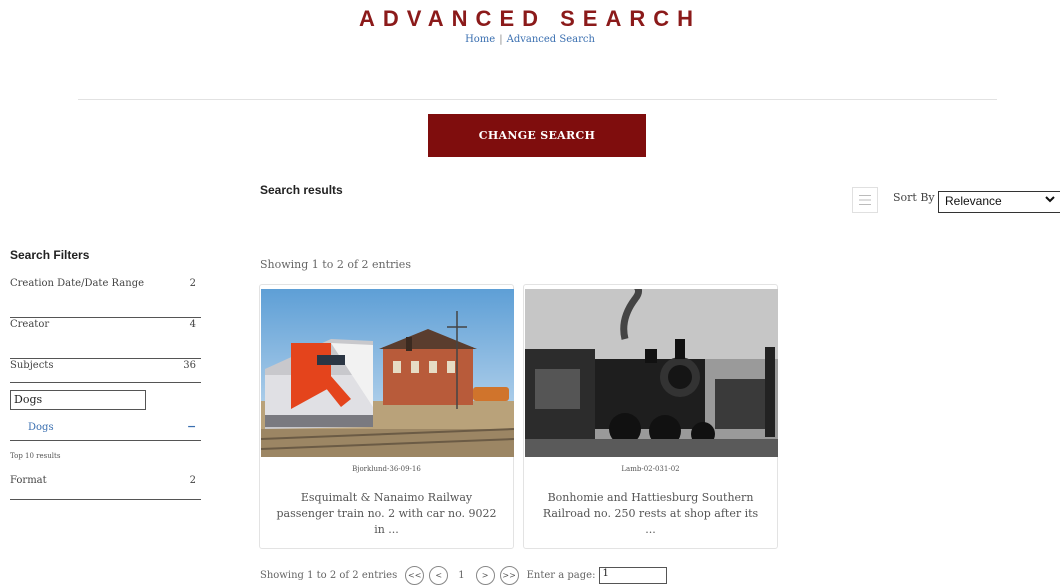 Image resolution: width=1060 pixels, height=587 pixels. I want to click on filter-label: Format, so click(28, 480).